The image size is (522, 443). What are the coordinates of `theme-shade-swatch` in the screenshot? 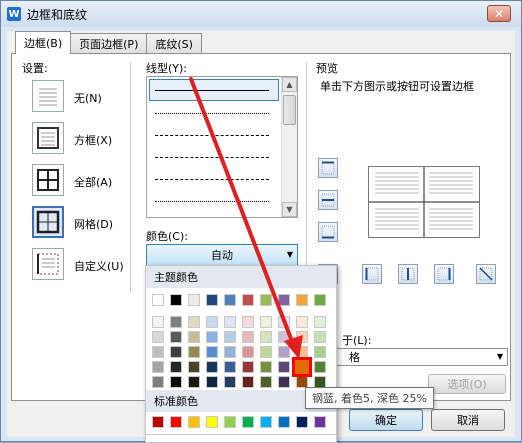 It's located at (302, 367).